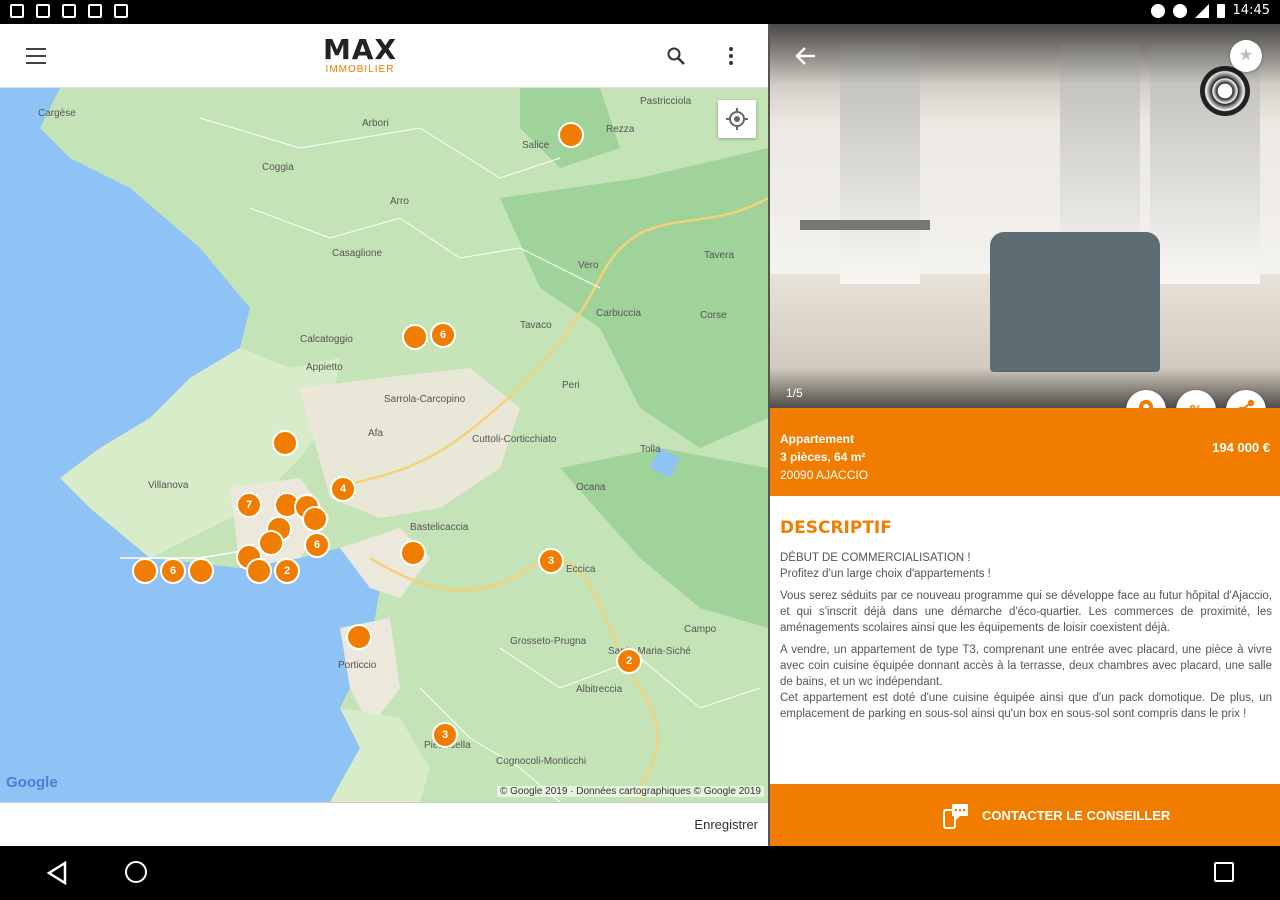  Describe the element at coordinates (640, 873) in the screenshot. I see `system-nav-bar` at that location.